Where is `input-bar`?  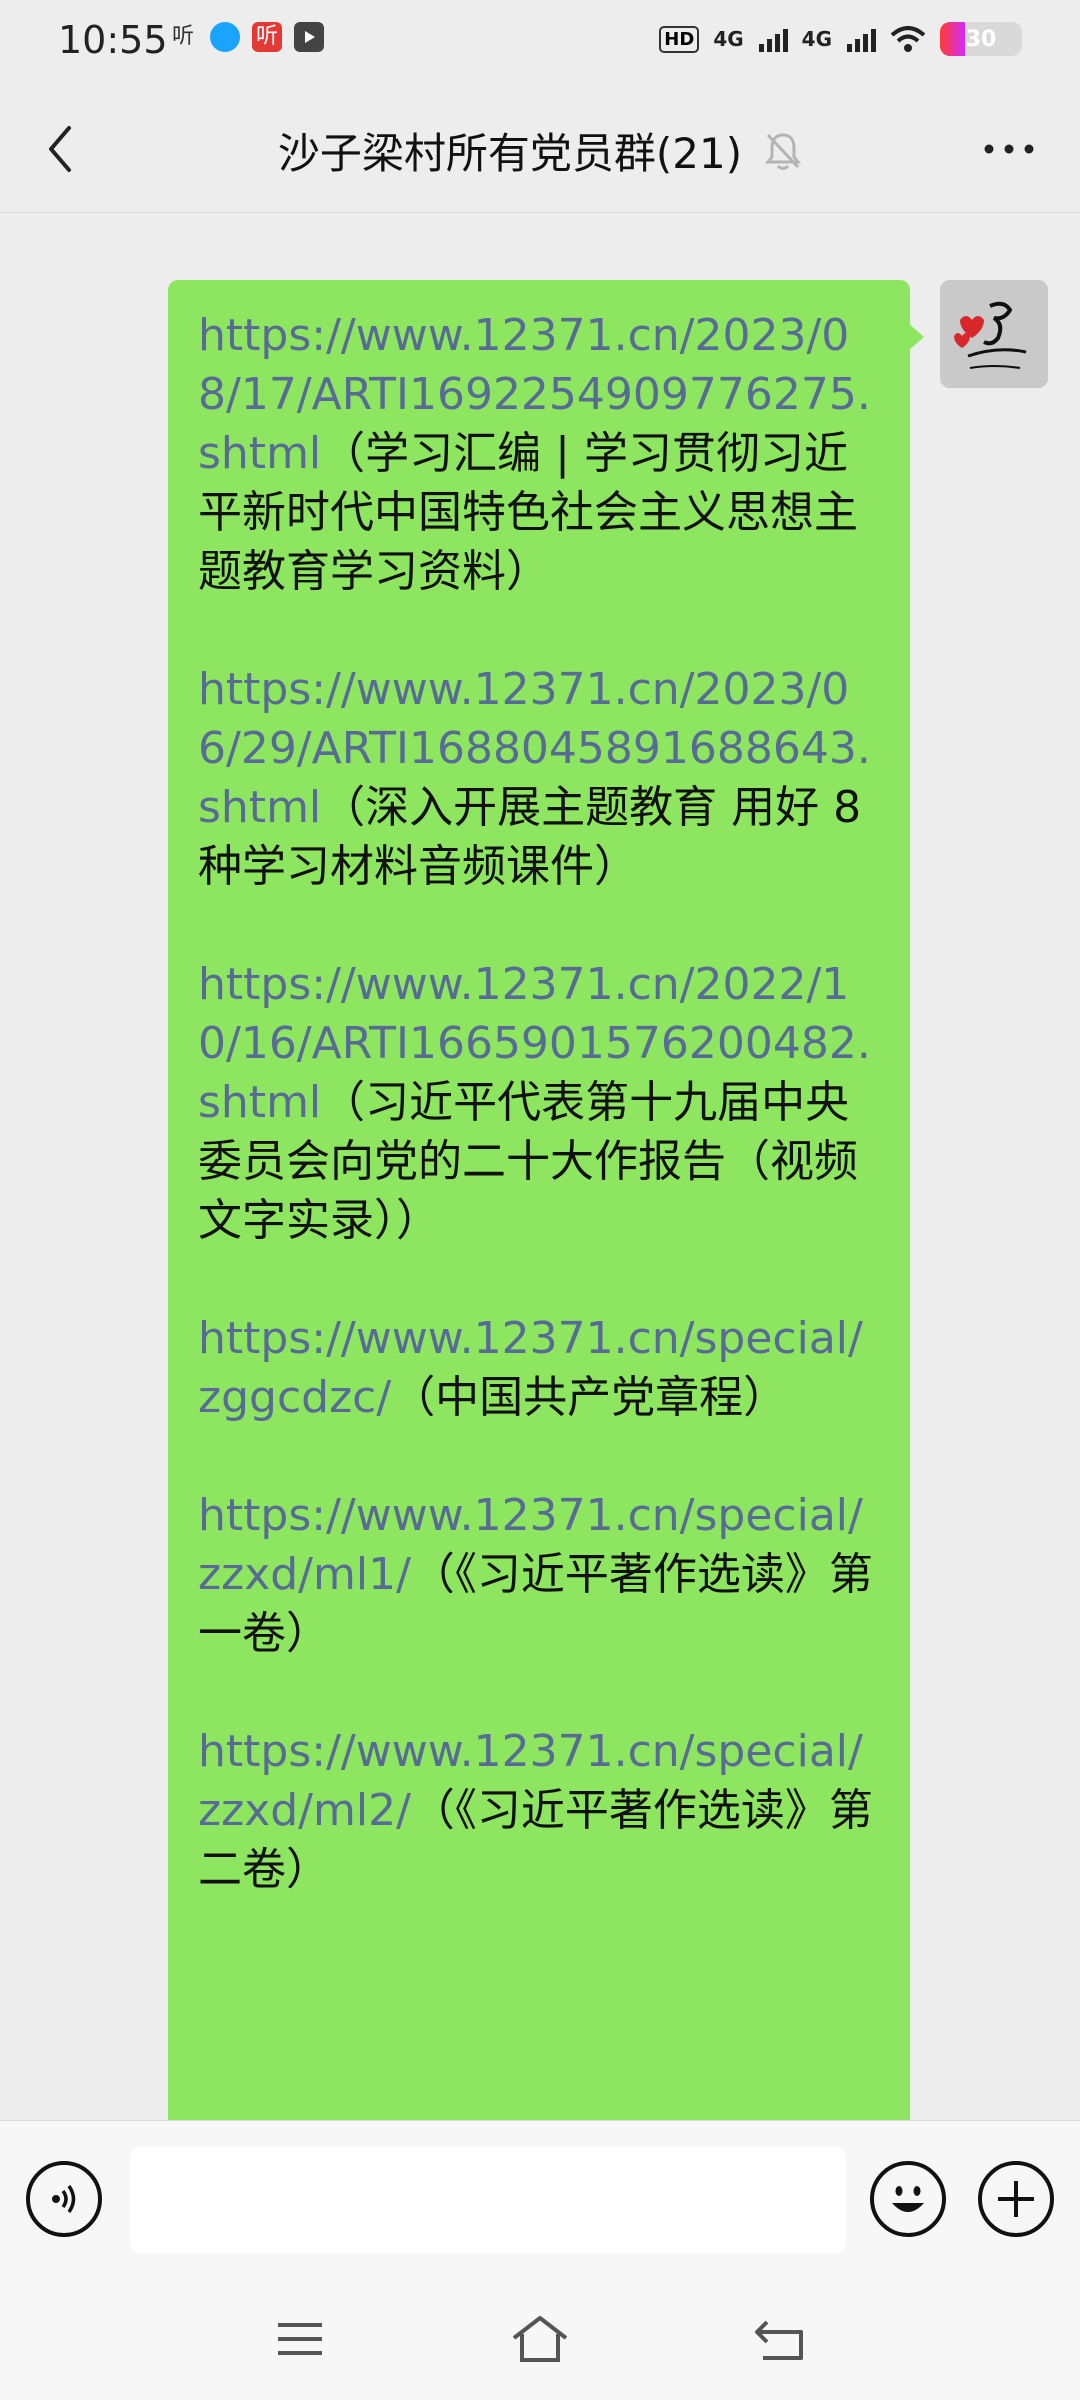
input-bar is located at coordinates (540, 2198).